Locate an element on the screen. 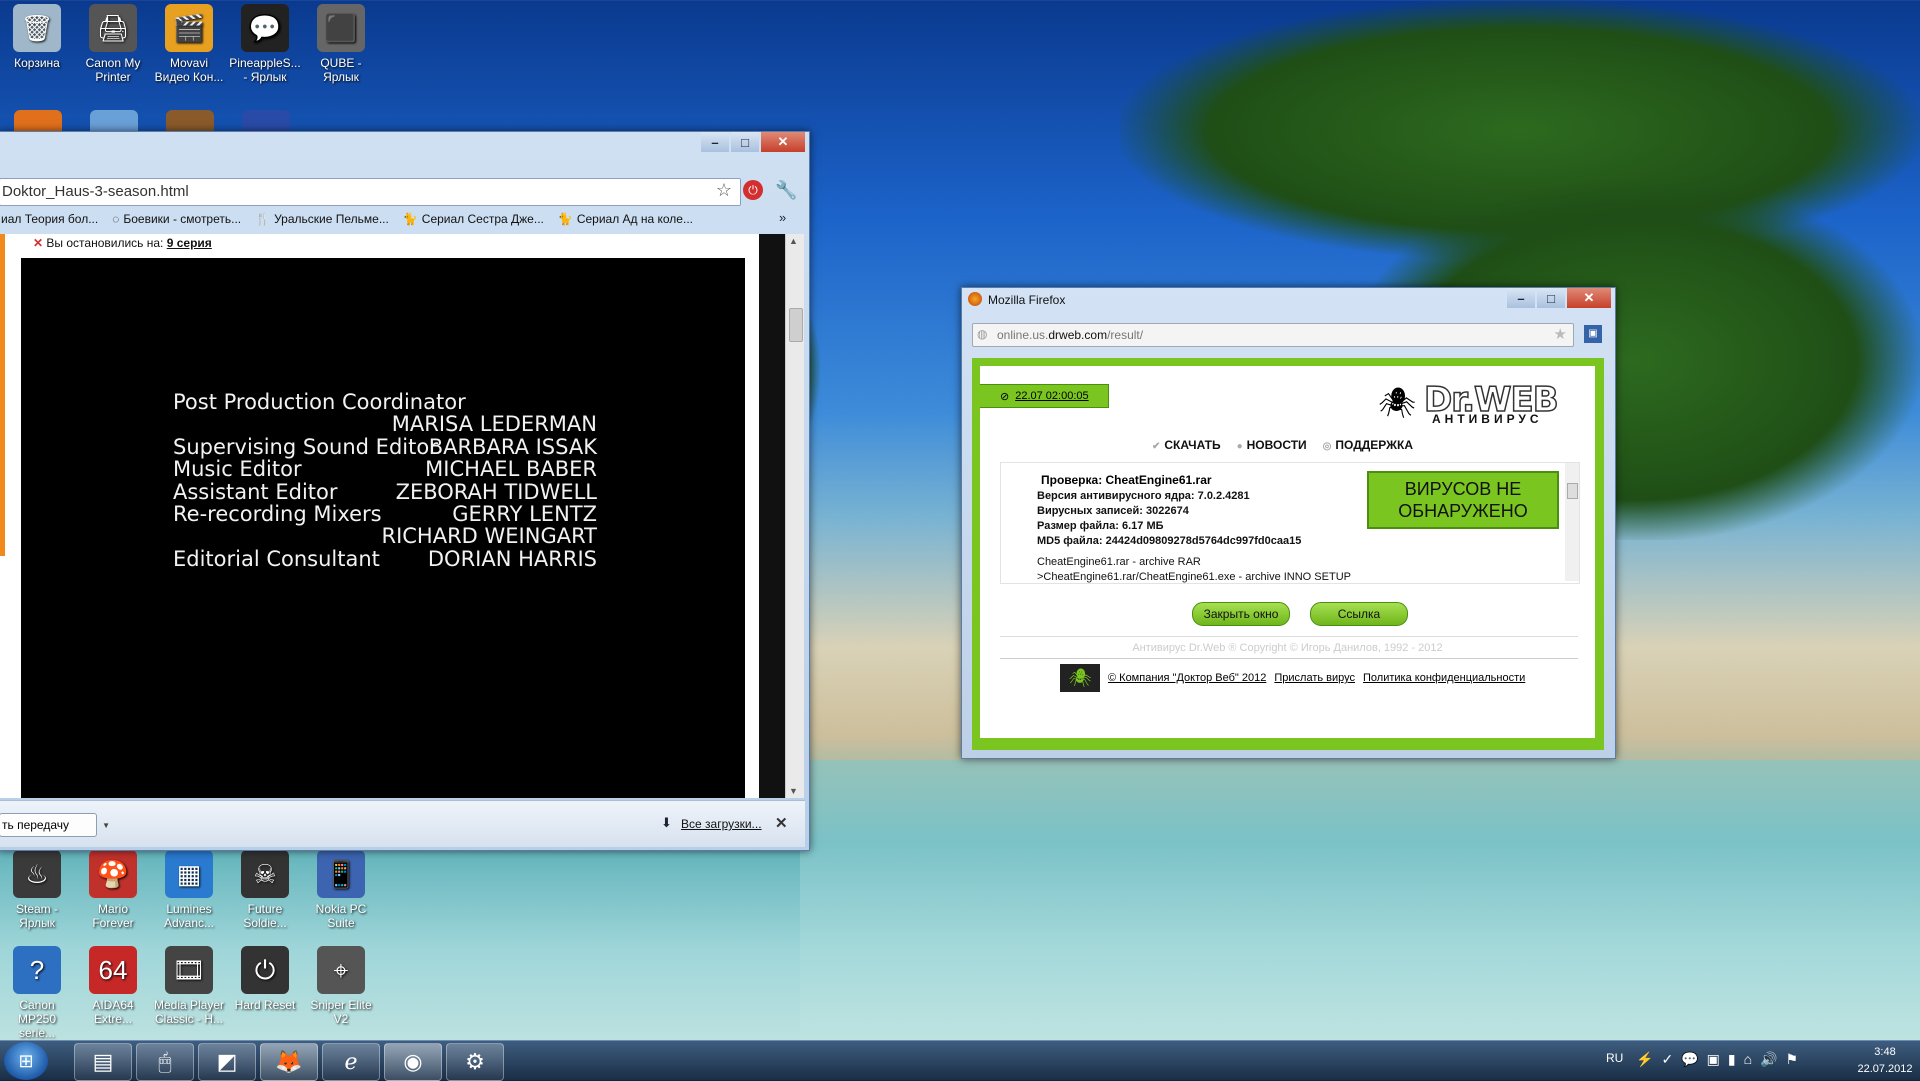  drweb-nav-label: ПОДДЕРЖКА is located at coordinates (1374, 445).